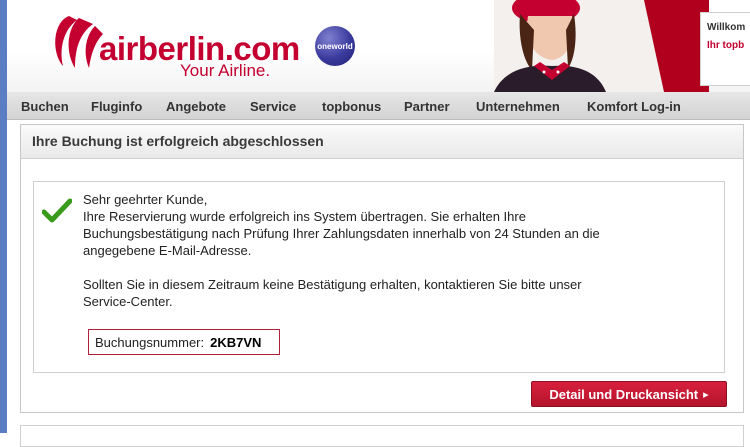 The image size is (750, 447). I want to click on flight-attendant-image, so click(601, 46).